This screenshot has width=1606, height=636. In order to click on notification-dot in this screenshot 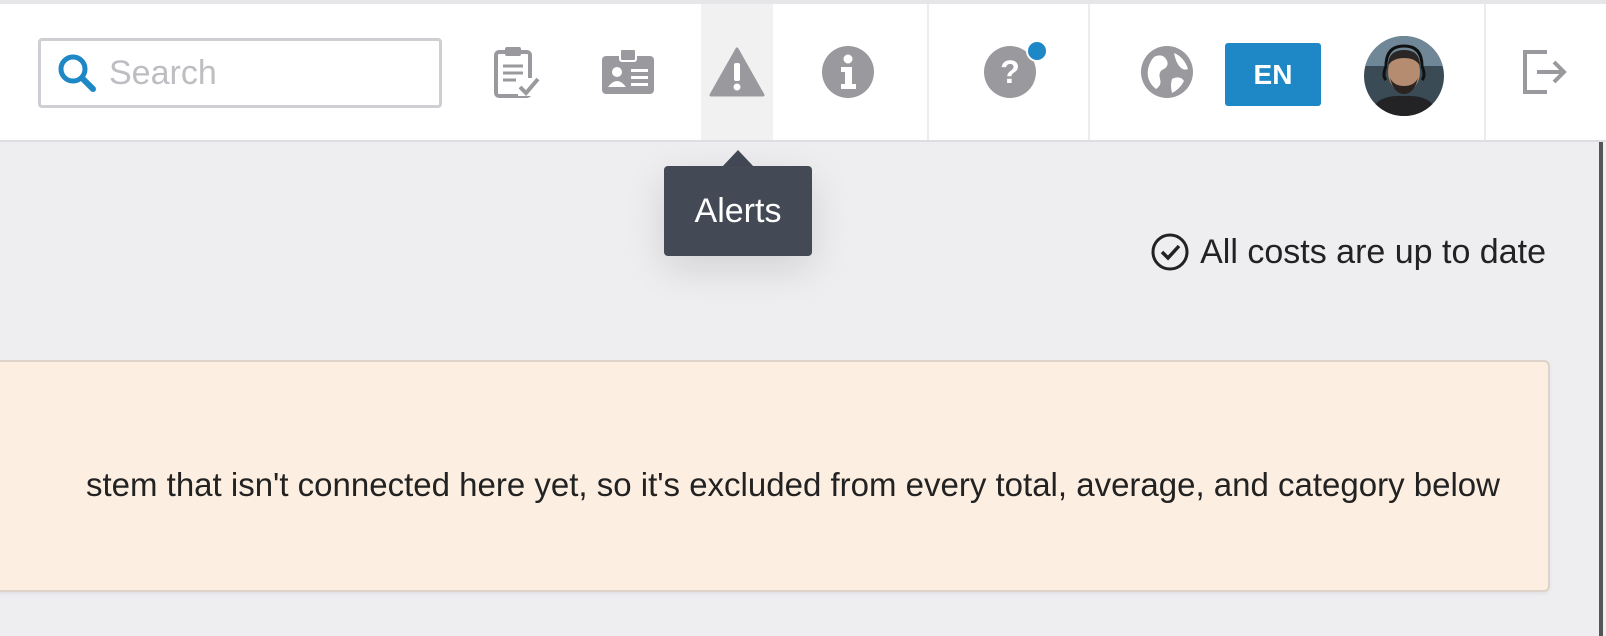, I will do `click(1037, 51)`.